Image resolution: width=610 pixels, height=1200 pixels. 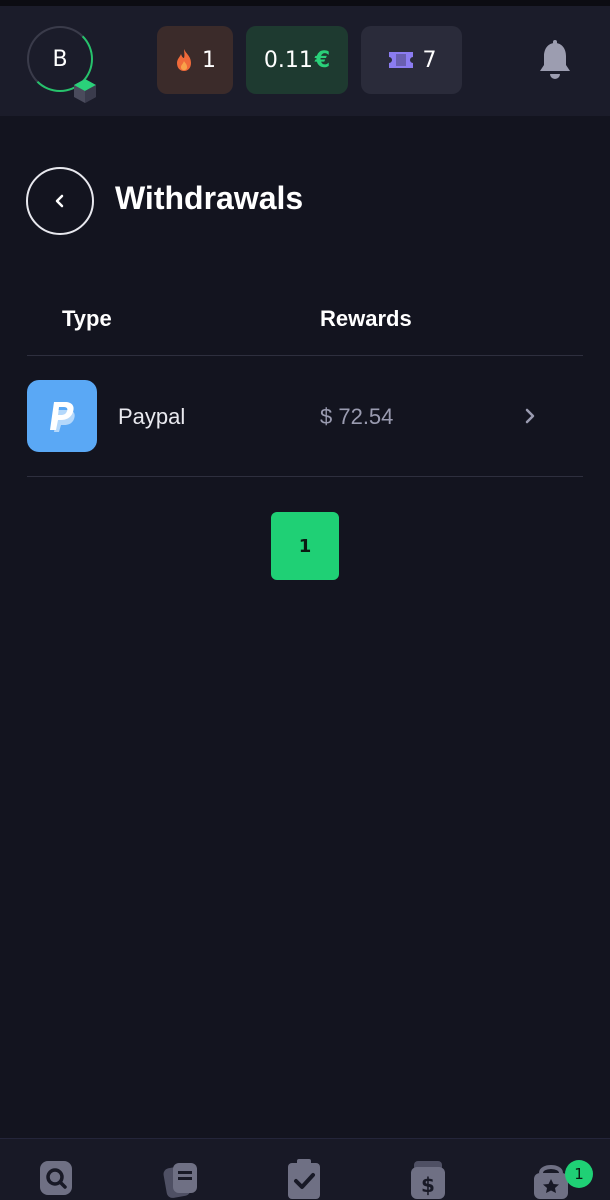 I want to click on pagination-page-1: 1, so click(x=305, y=546).